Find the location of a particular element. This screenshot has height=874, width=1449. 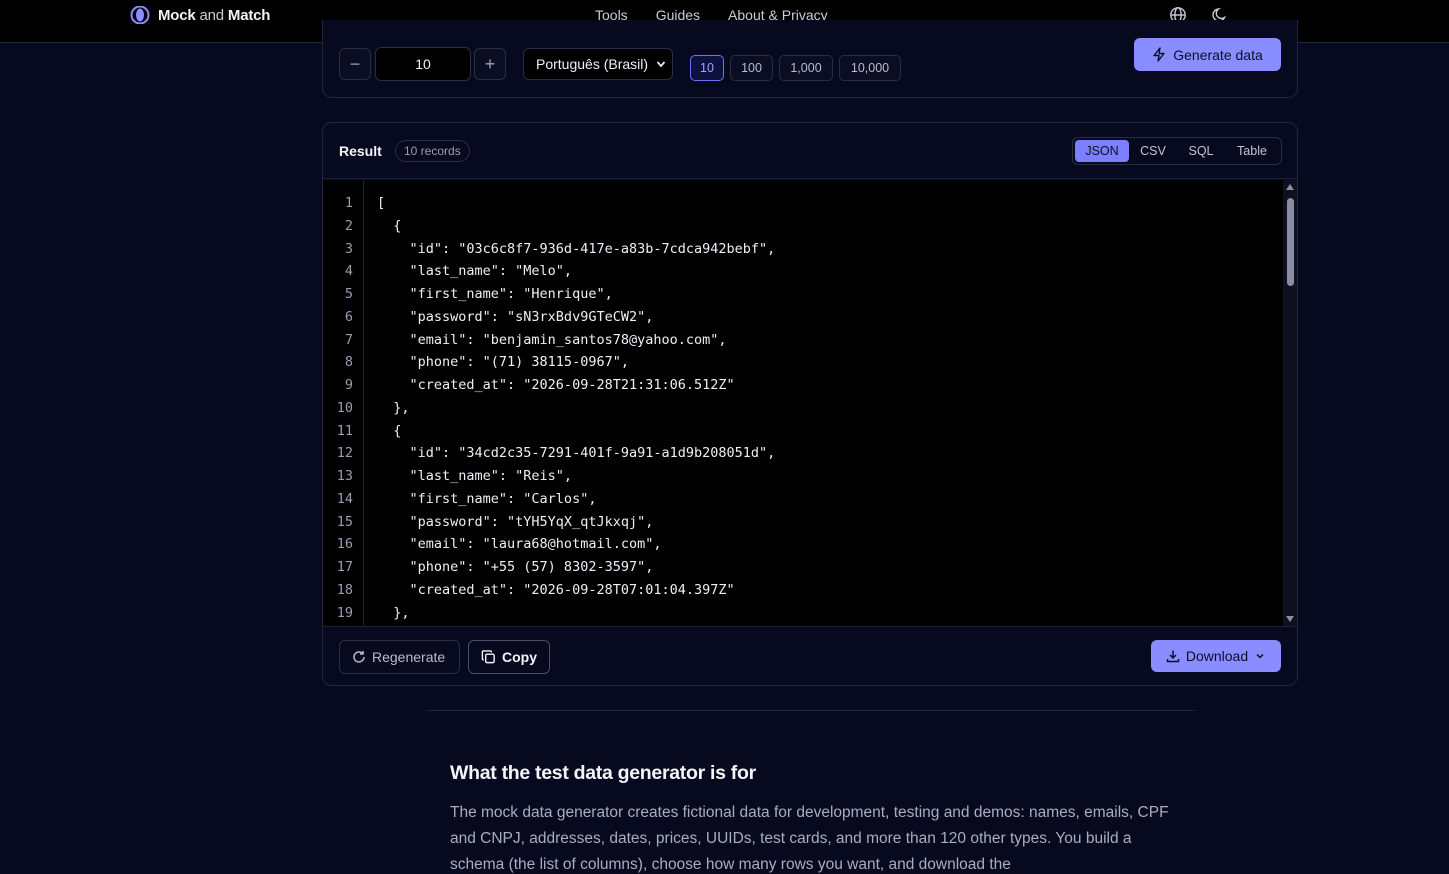

preset-100-button: 100 is located at coordinates (751, 68).